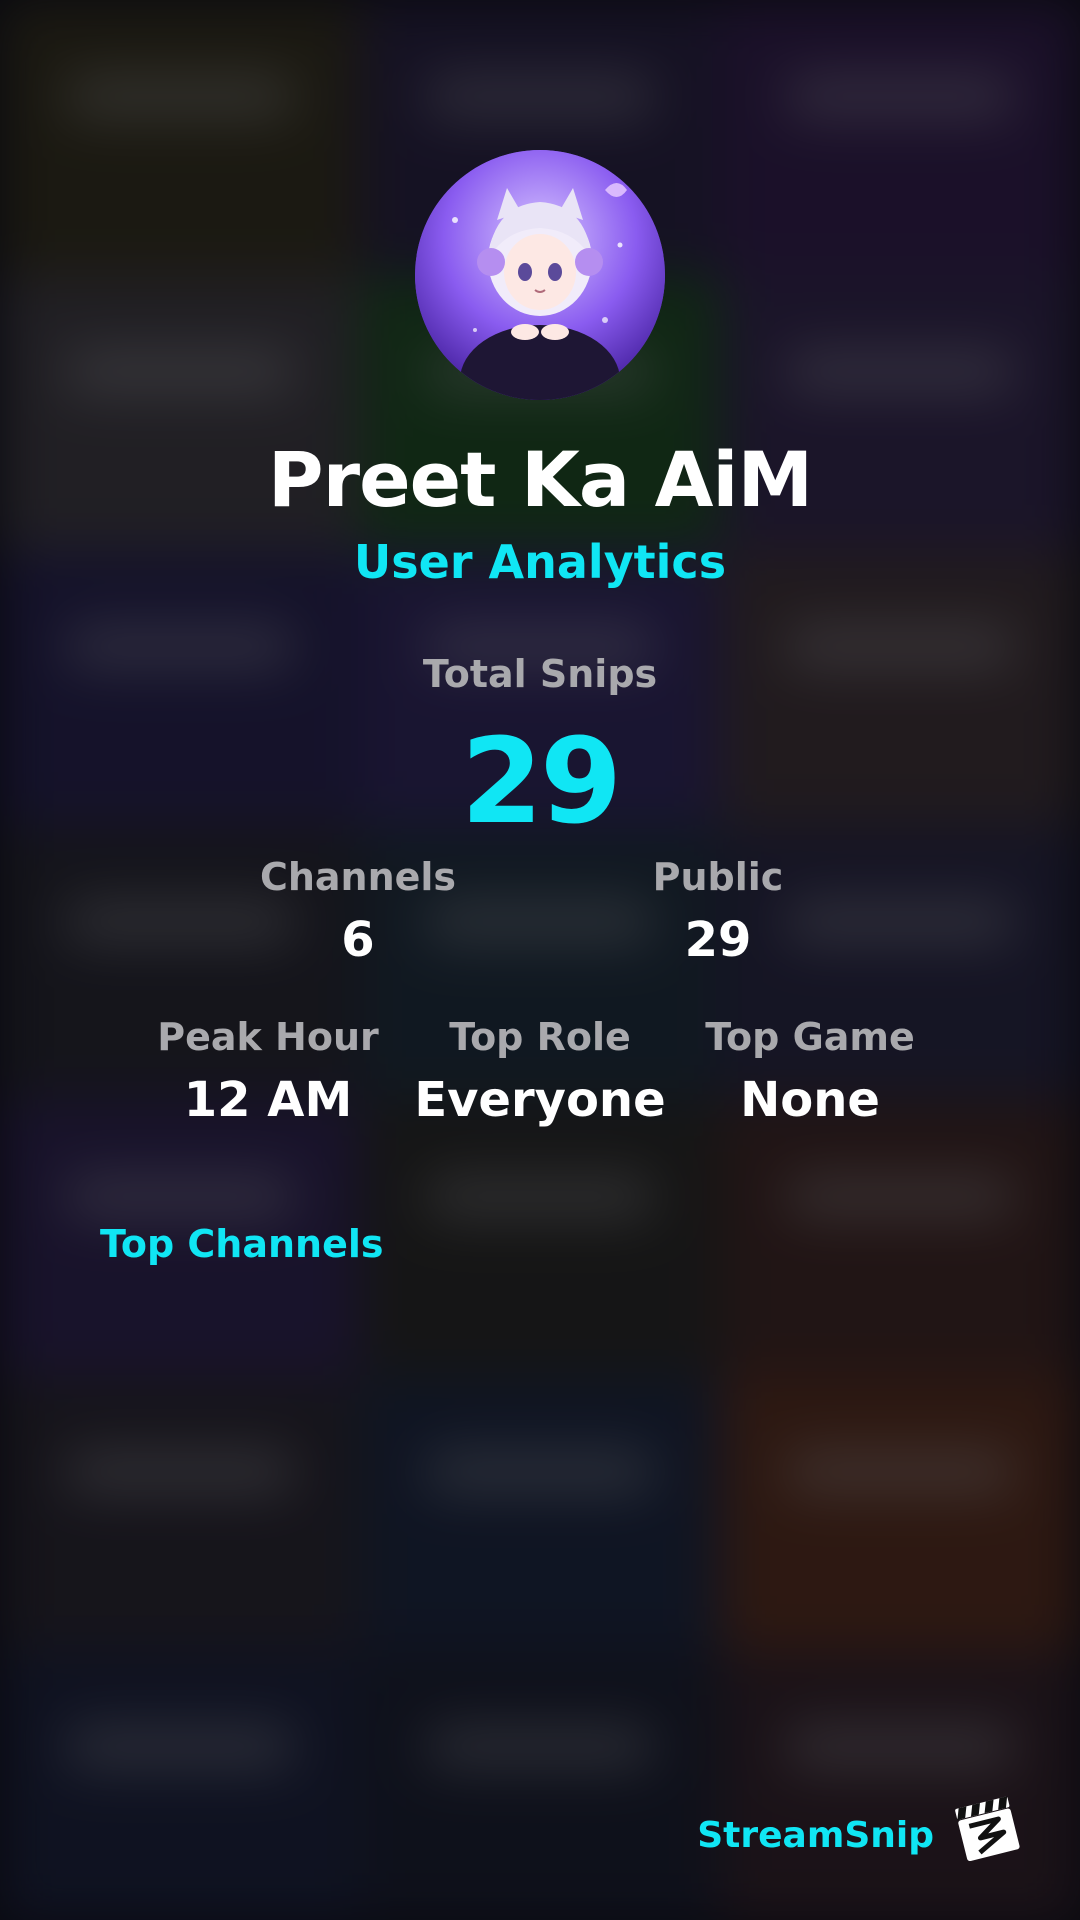 The image size is (1080, 1920). I want to click on total-snips-label: Total Snips, so click(540, 674).